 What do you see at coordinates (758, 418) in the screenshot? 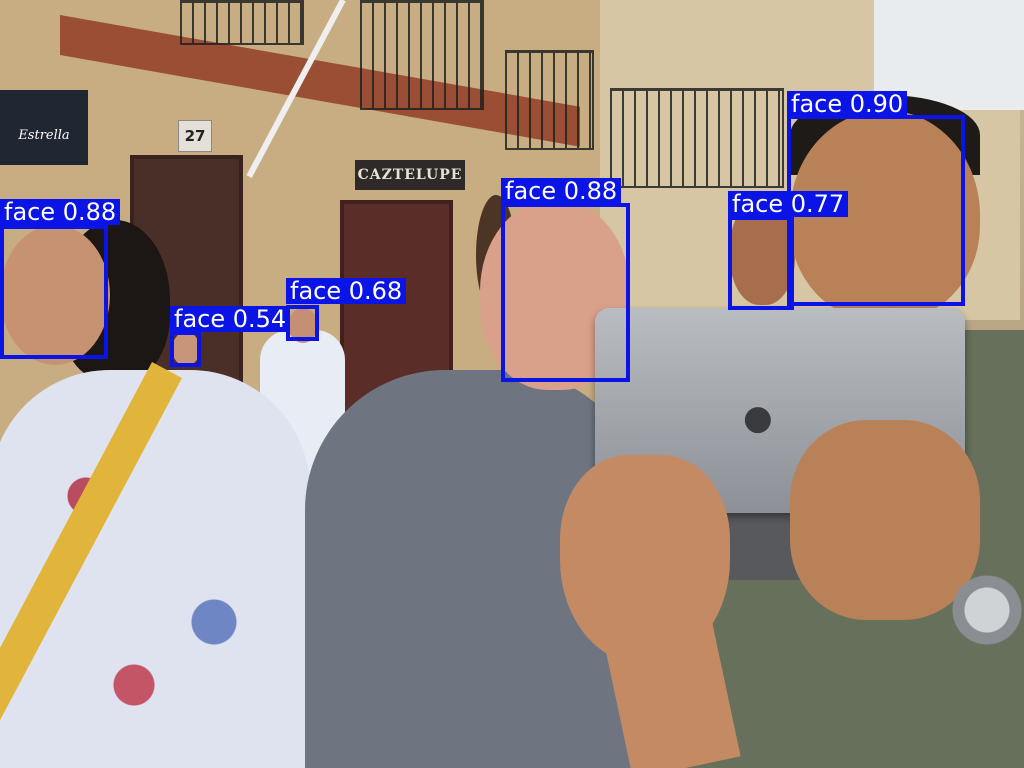
I see `apple-logo-icon: ●` at bounding box center [758, 418].